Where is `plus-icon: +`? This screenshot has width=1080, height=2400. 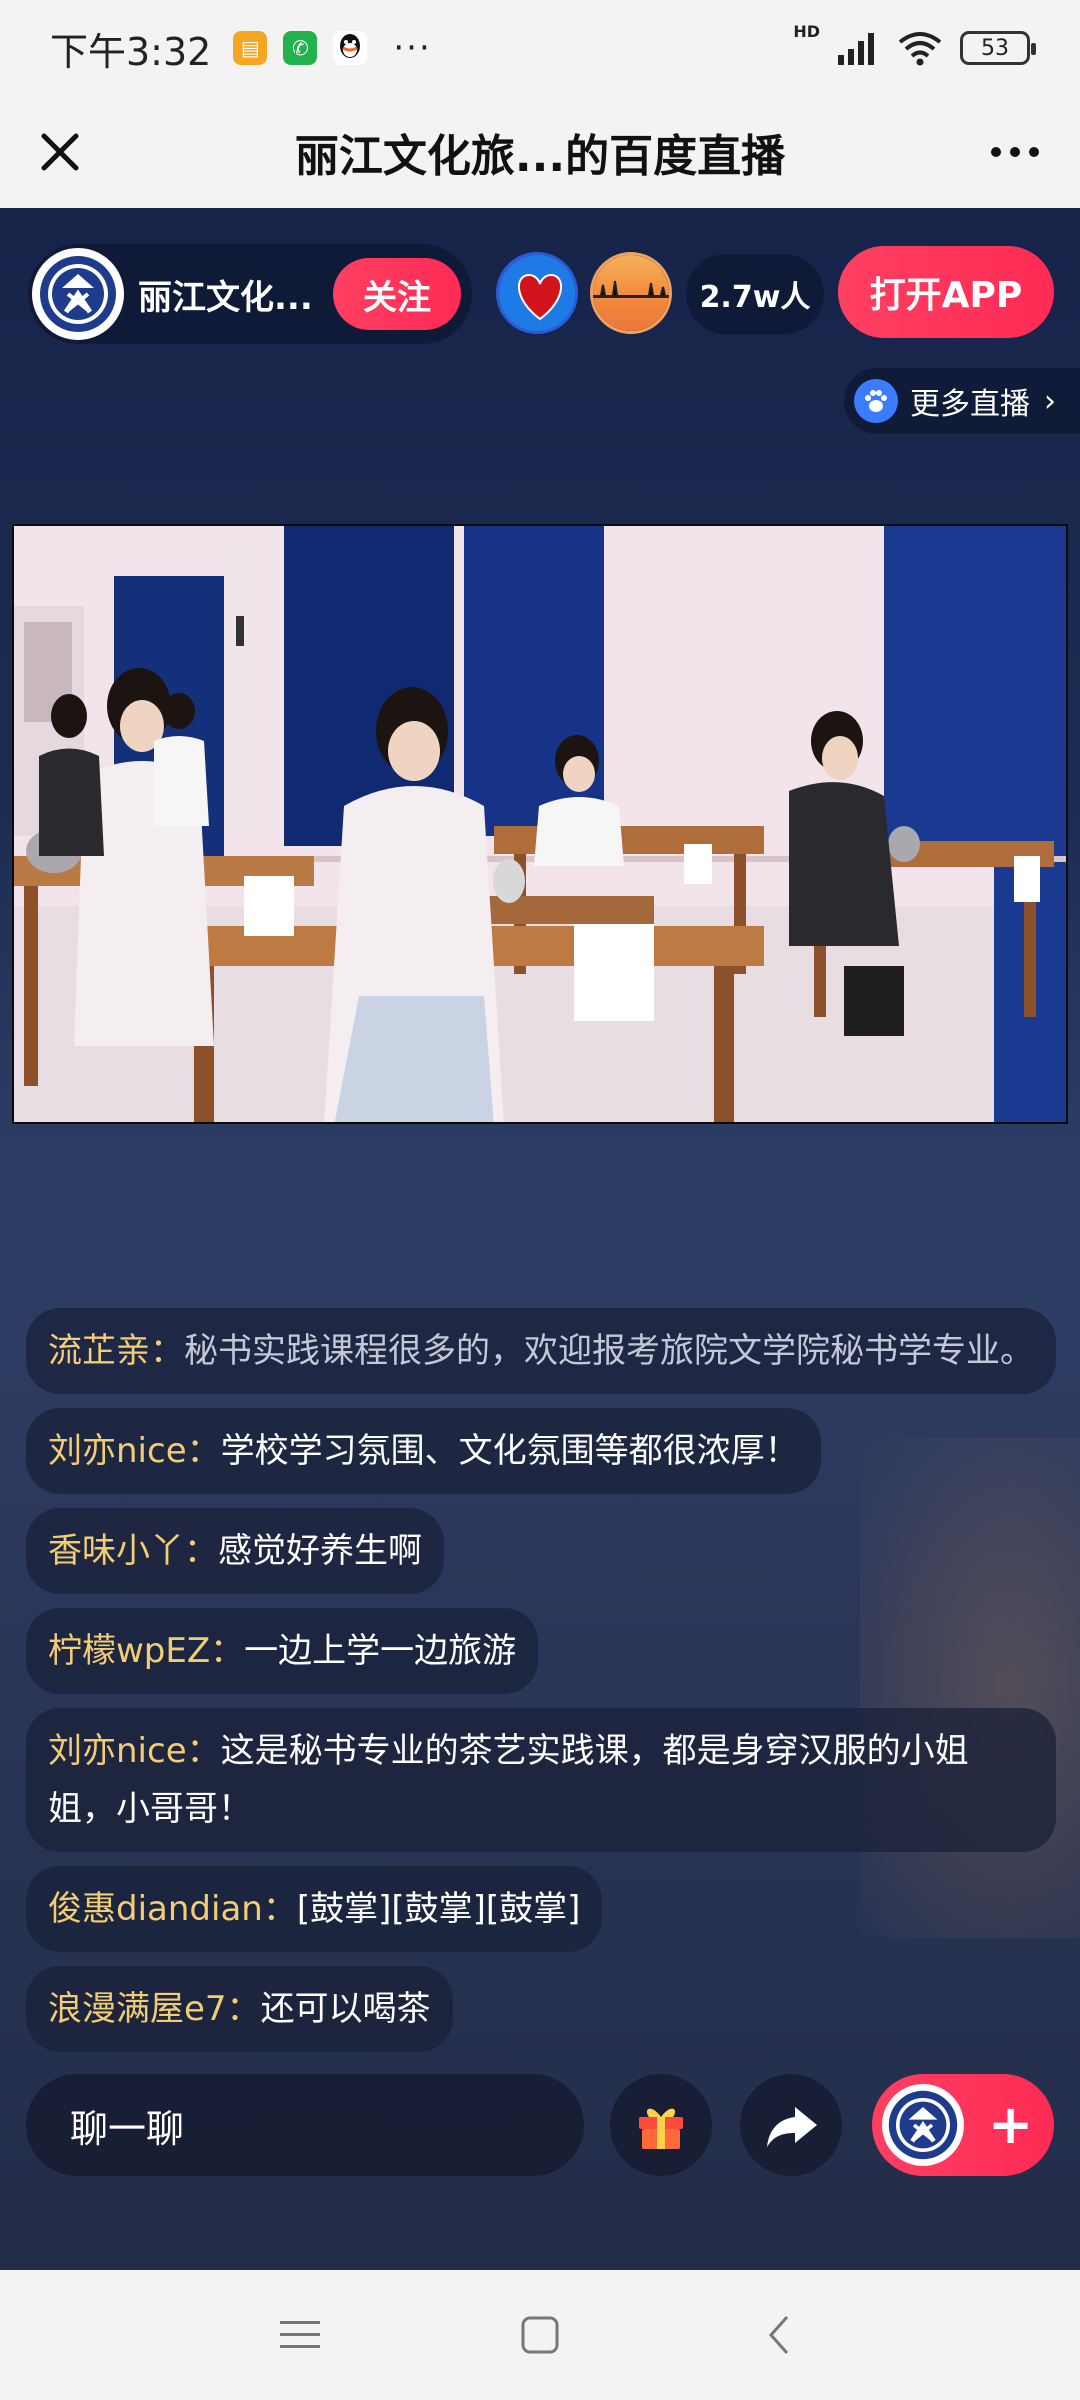 plus-icon: + is located at coordinates (1011, 2124).